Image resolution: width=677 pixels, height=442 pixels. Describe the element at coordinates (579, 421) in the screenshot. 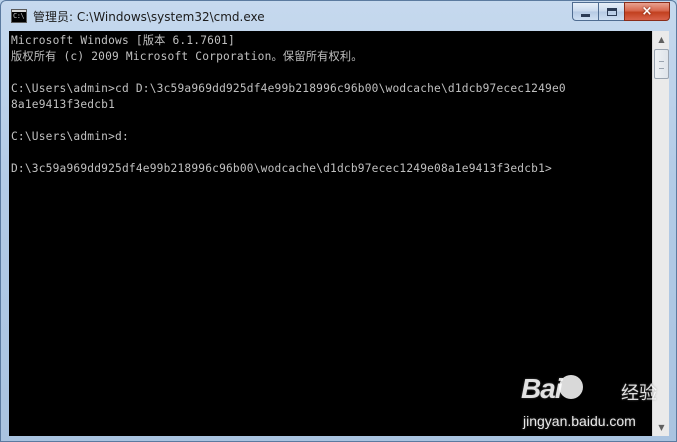

I see `watermark-url: jingyan.baidu.com` at that location.